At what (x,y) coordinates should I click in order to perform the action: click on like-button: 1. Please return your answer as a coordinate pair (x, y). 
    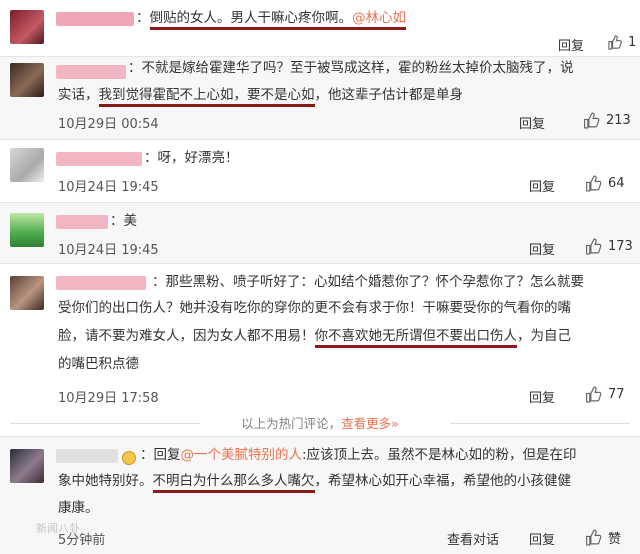
    Looking at the image, I should click on (621, 42).